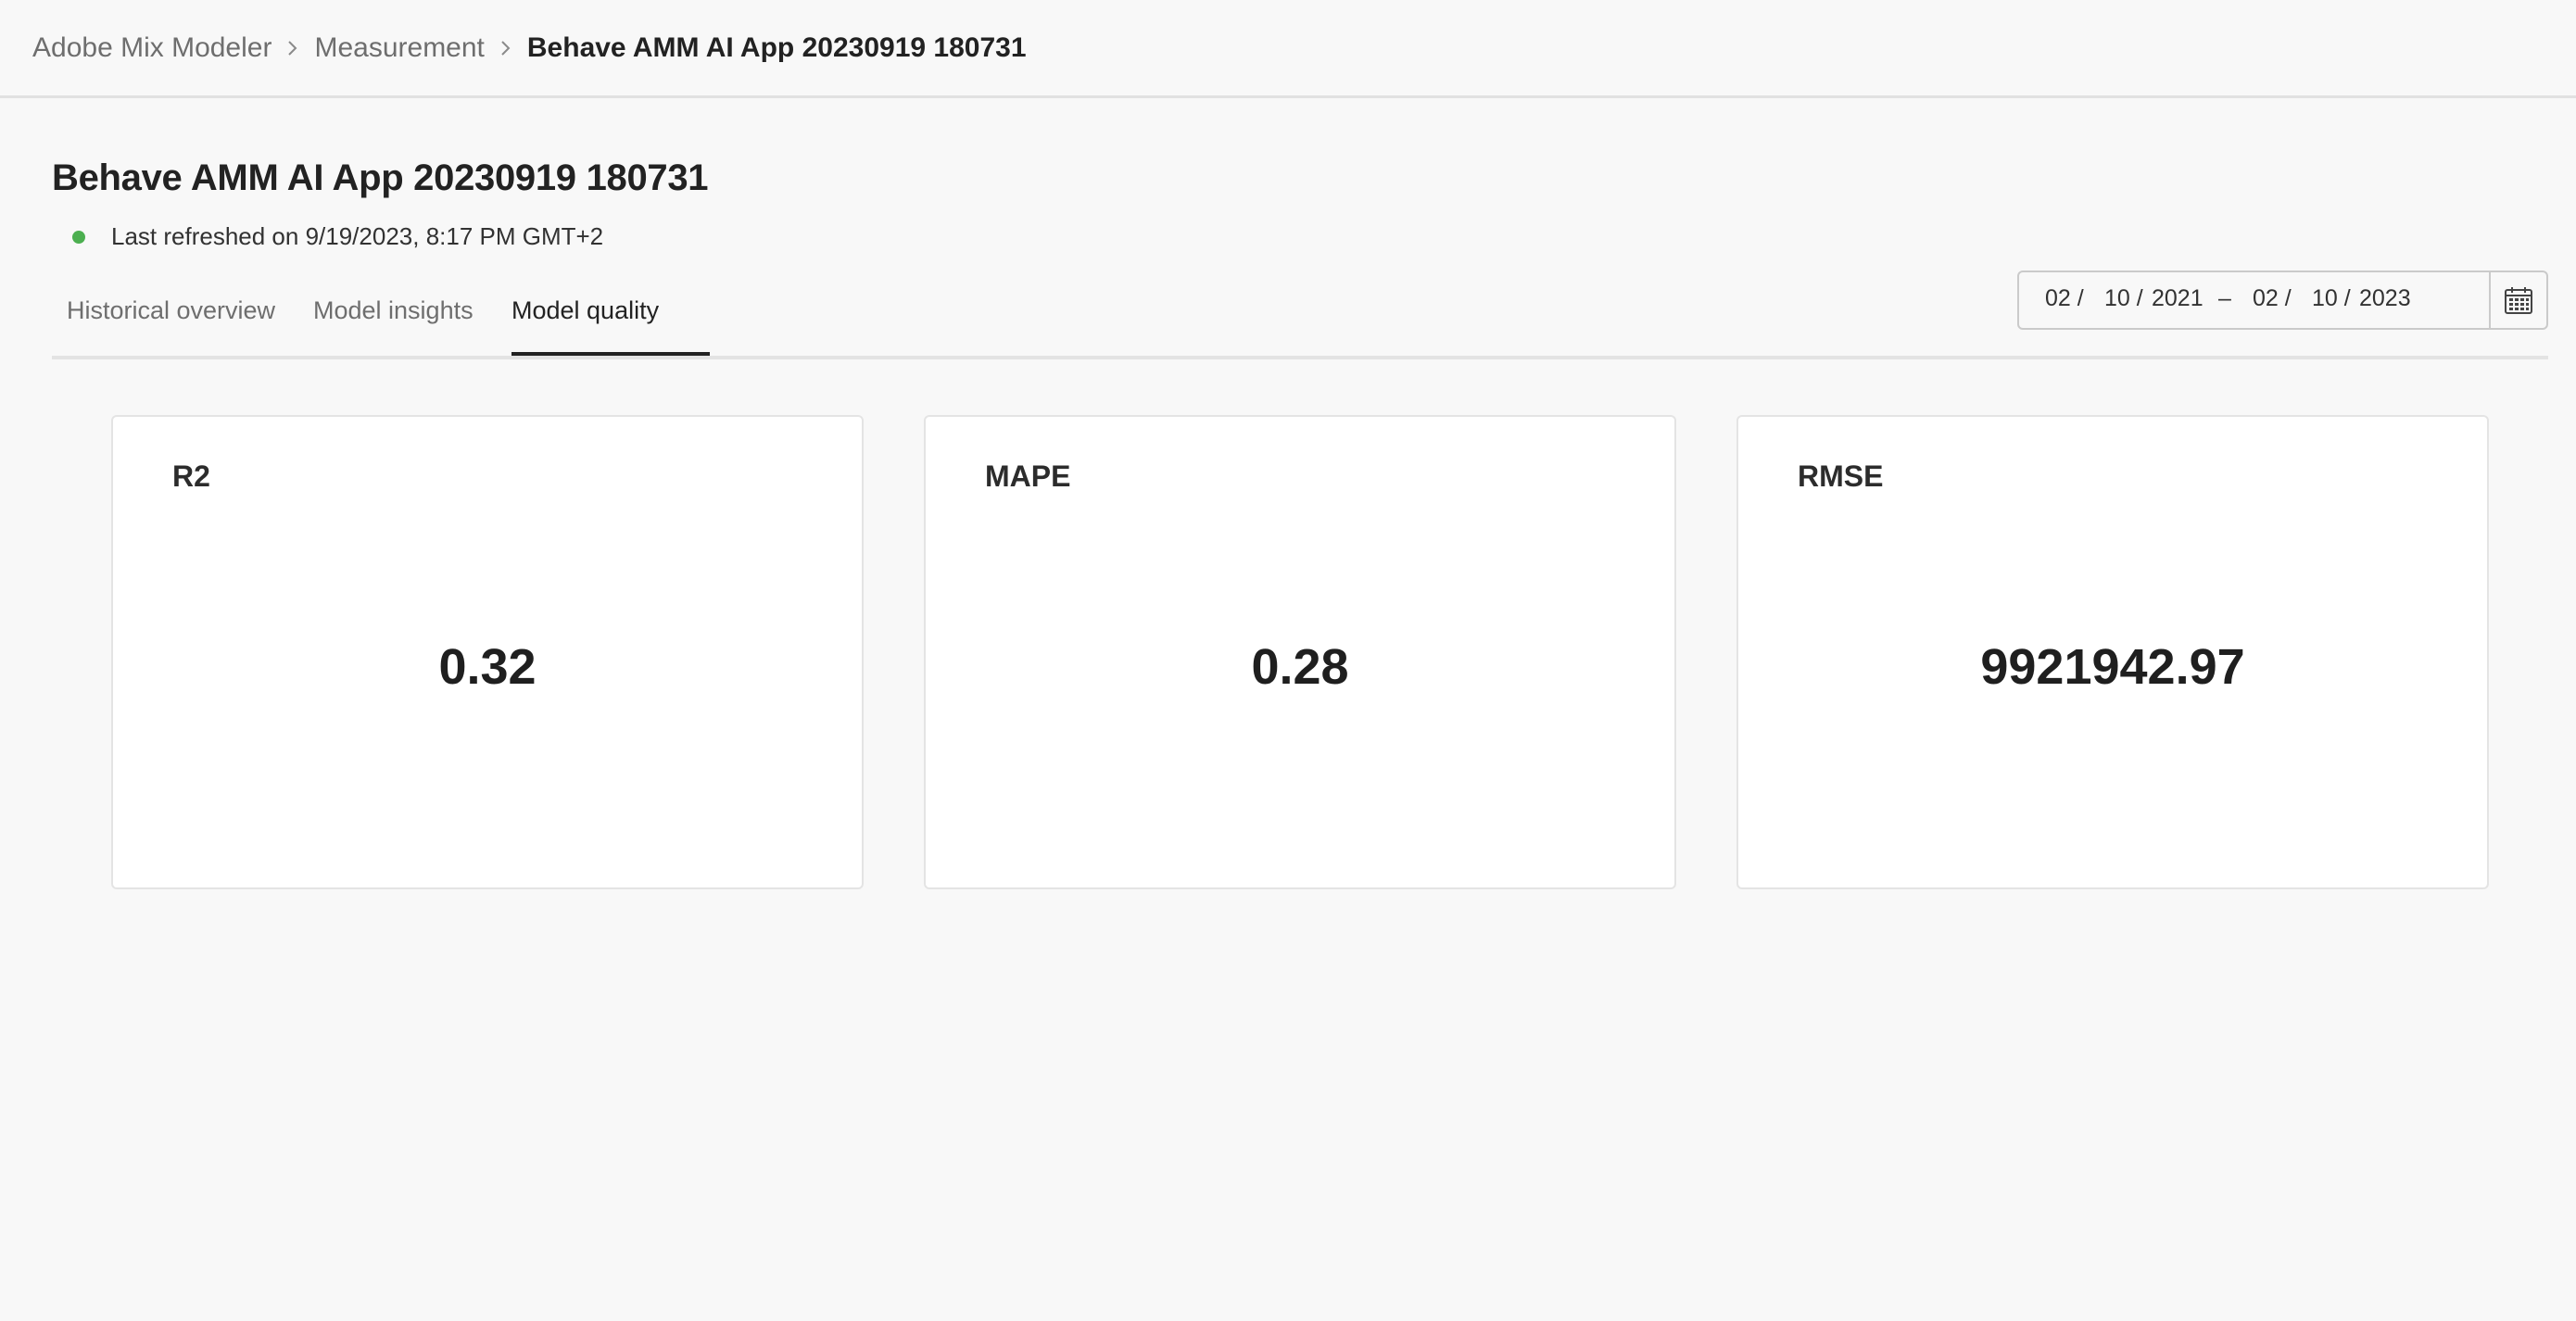  Describe the element at coordinates (1300, 667) in the screenshot. I see `metric-value: 0.28` at that location.